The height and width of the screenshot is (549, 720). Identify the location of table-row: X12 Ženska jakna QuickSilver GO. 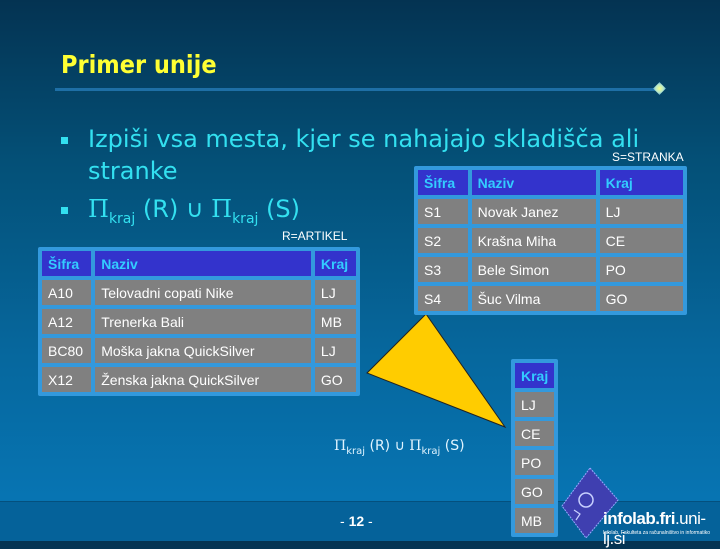
(199, 379).